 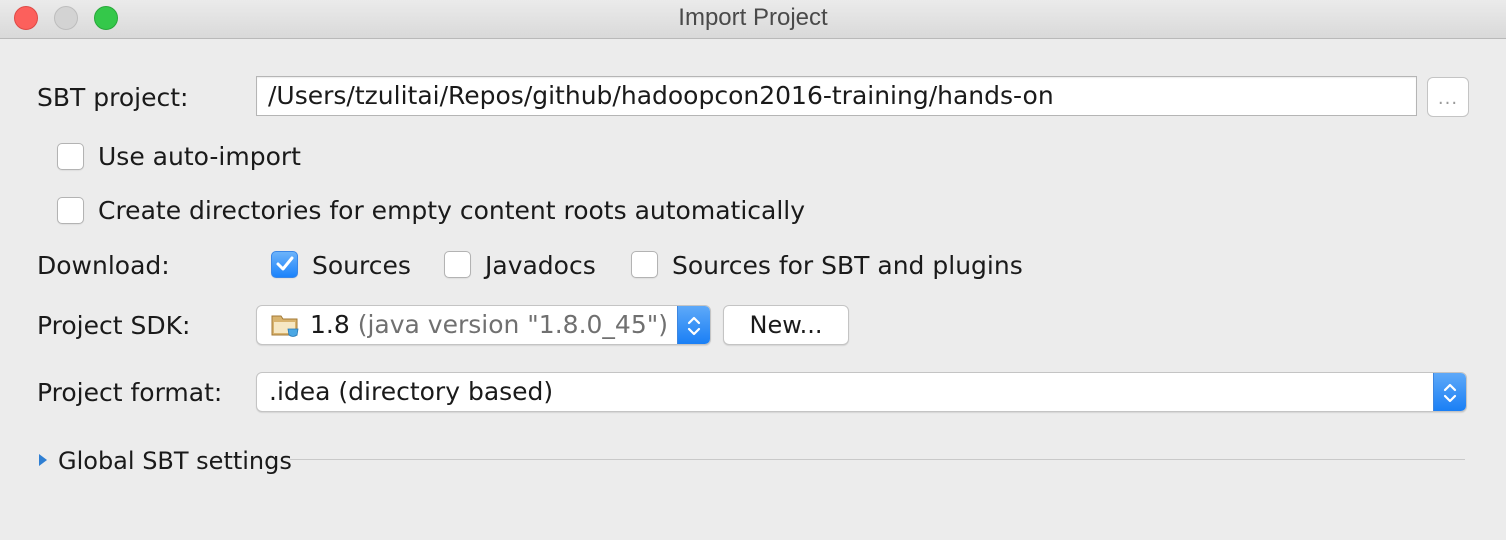 What do you see at coordinates (43, 460) in the screenshot?
I see `disclosure-triangle-icon` at bounding box center [43, 460].